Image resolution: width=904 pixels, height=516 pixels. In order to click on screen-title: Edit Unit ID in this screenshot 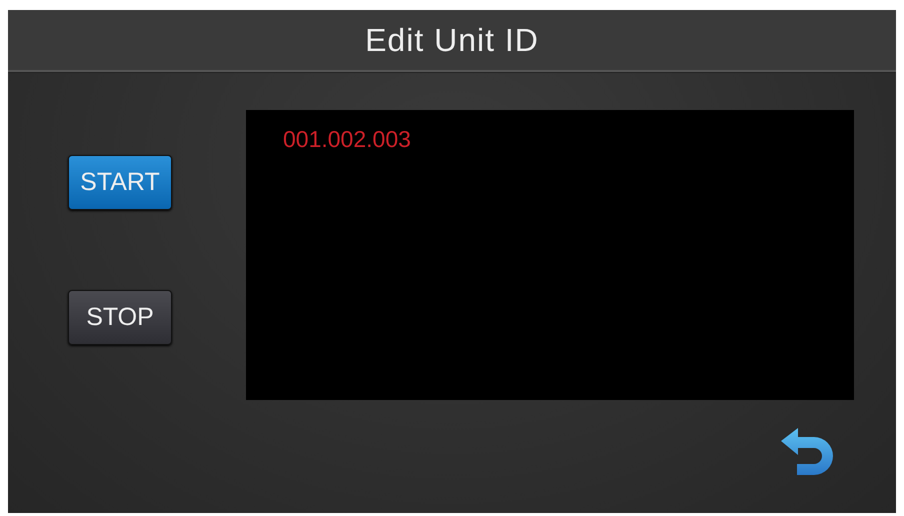, I will do `click(452, 40)`.